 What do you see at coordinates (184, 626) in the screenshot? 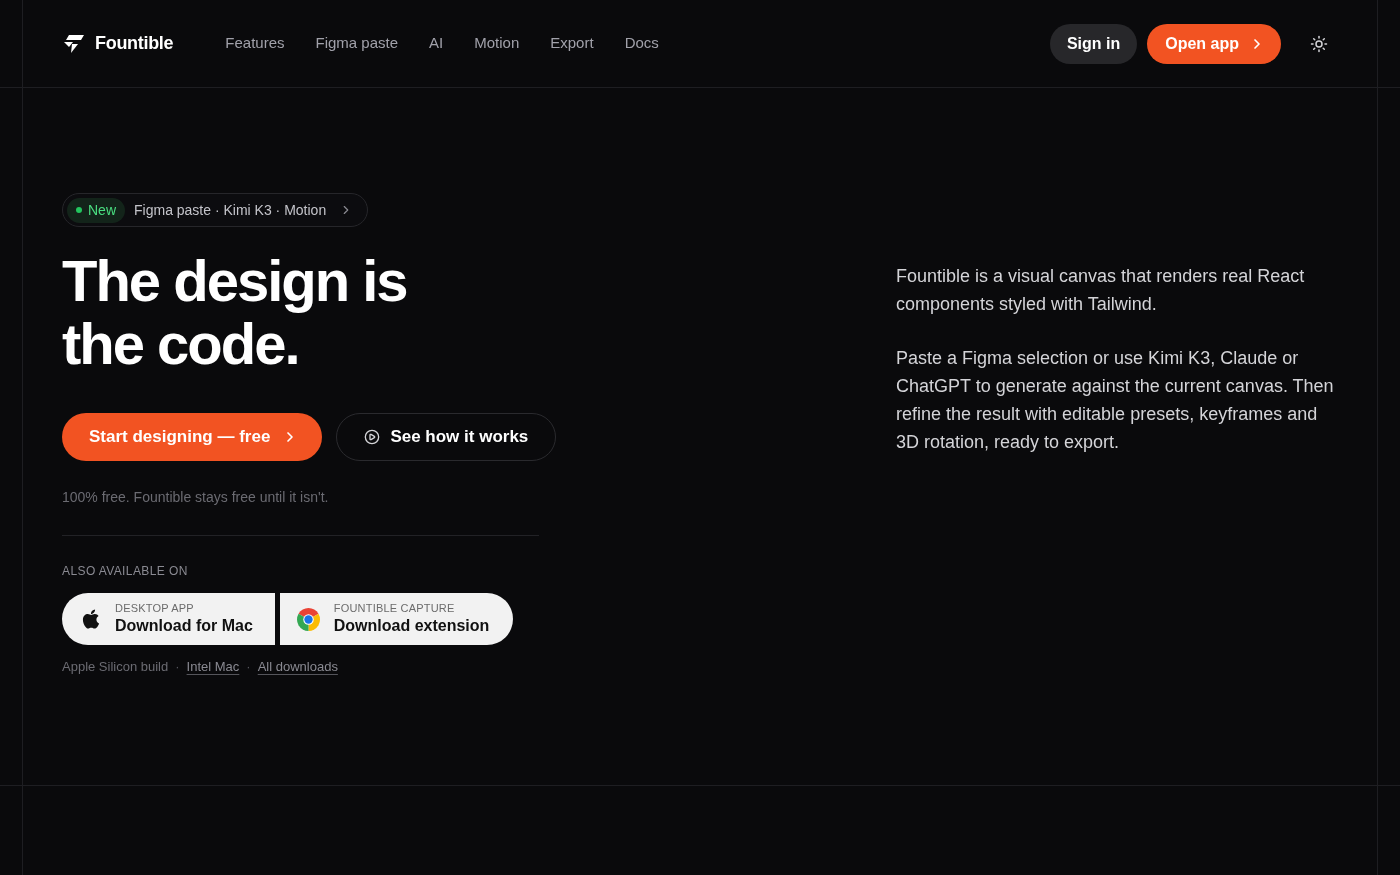
I see `download-label: Download for Mac` at bounding box center [184, 626].